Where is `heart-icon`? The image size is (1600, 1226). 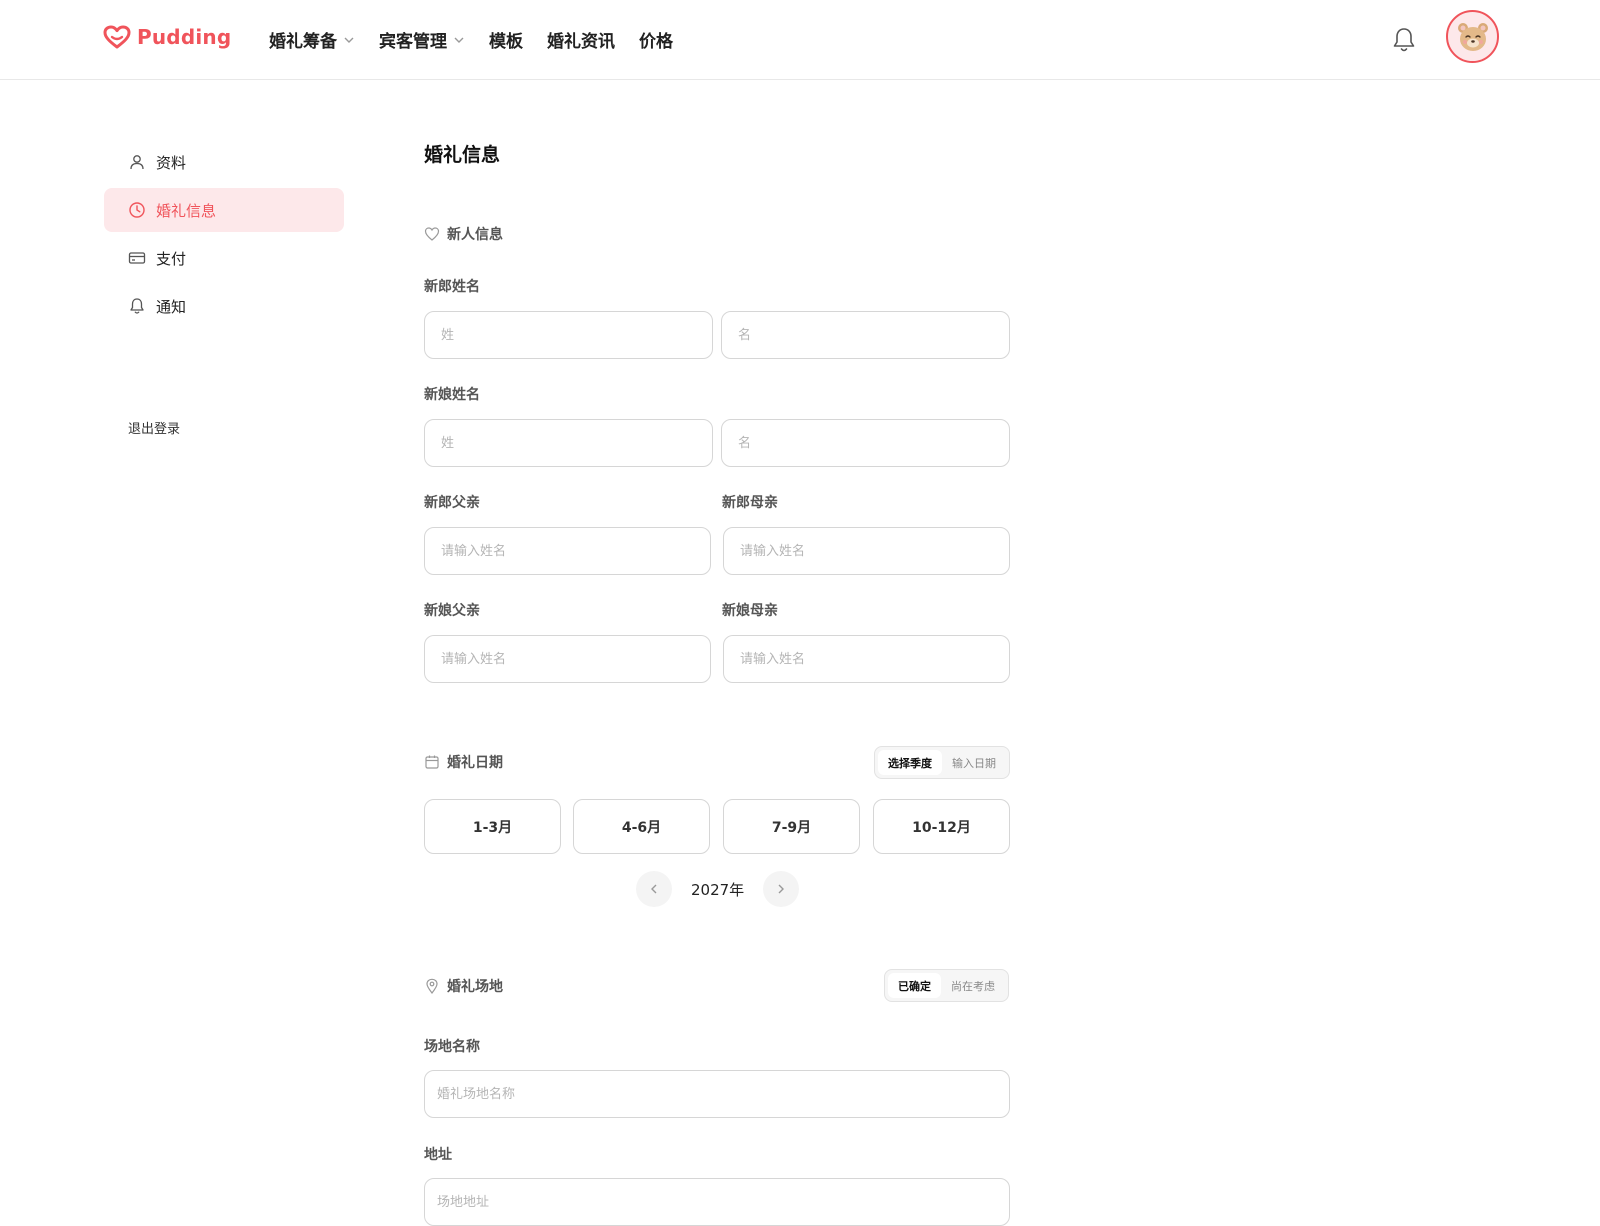 heart-icon is located at coordinates (432, 234).